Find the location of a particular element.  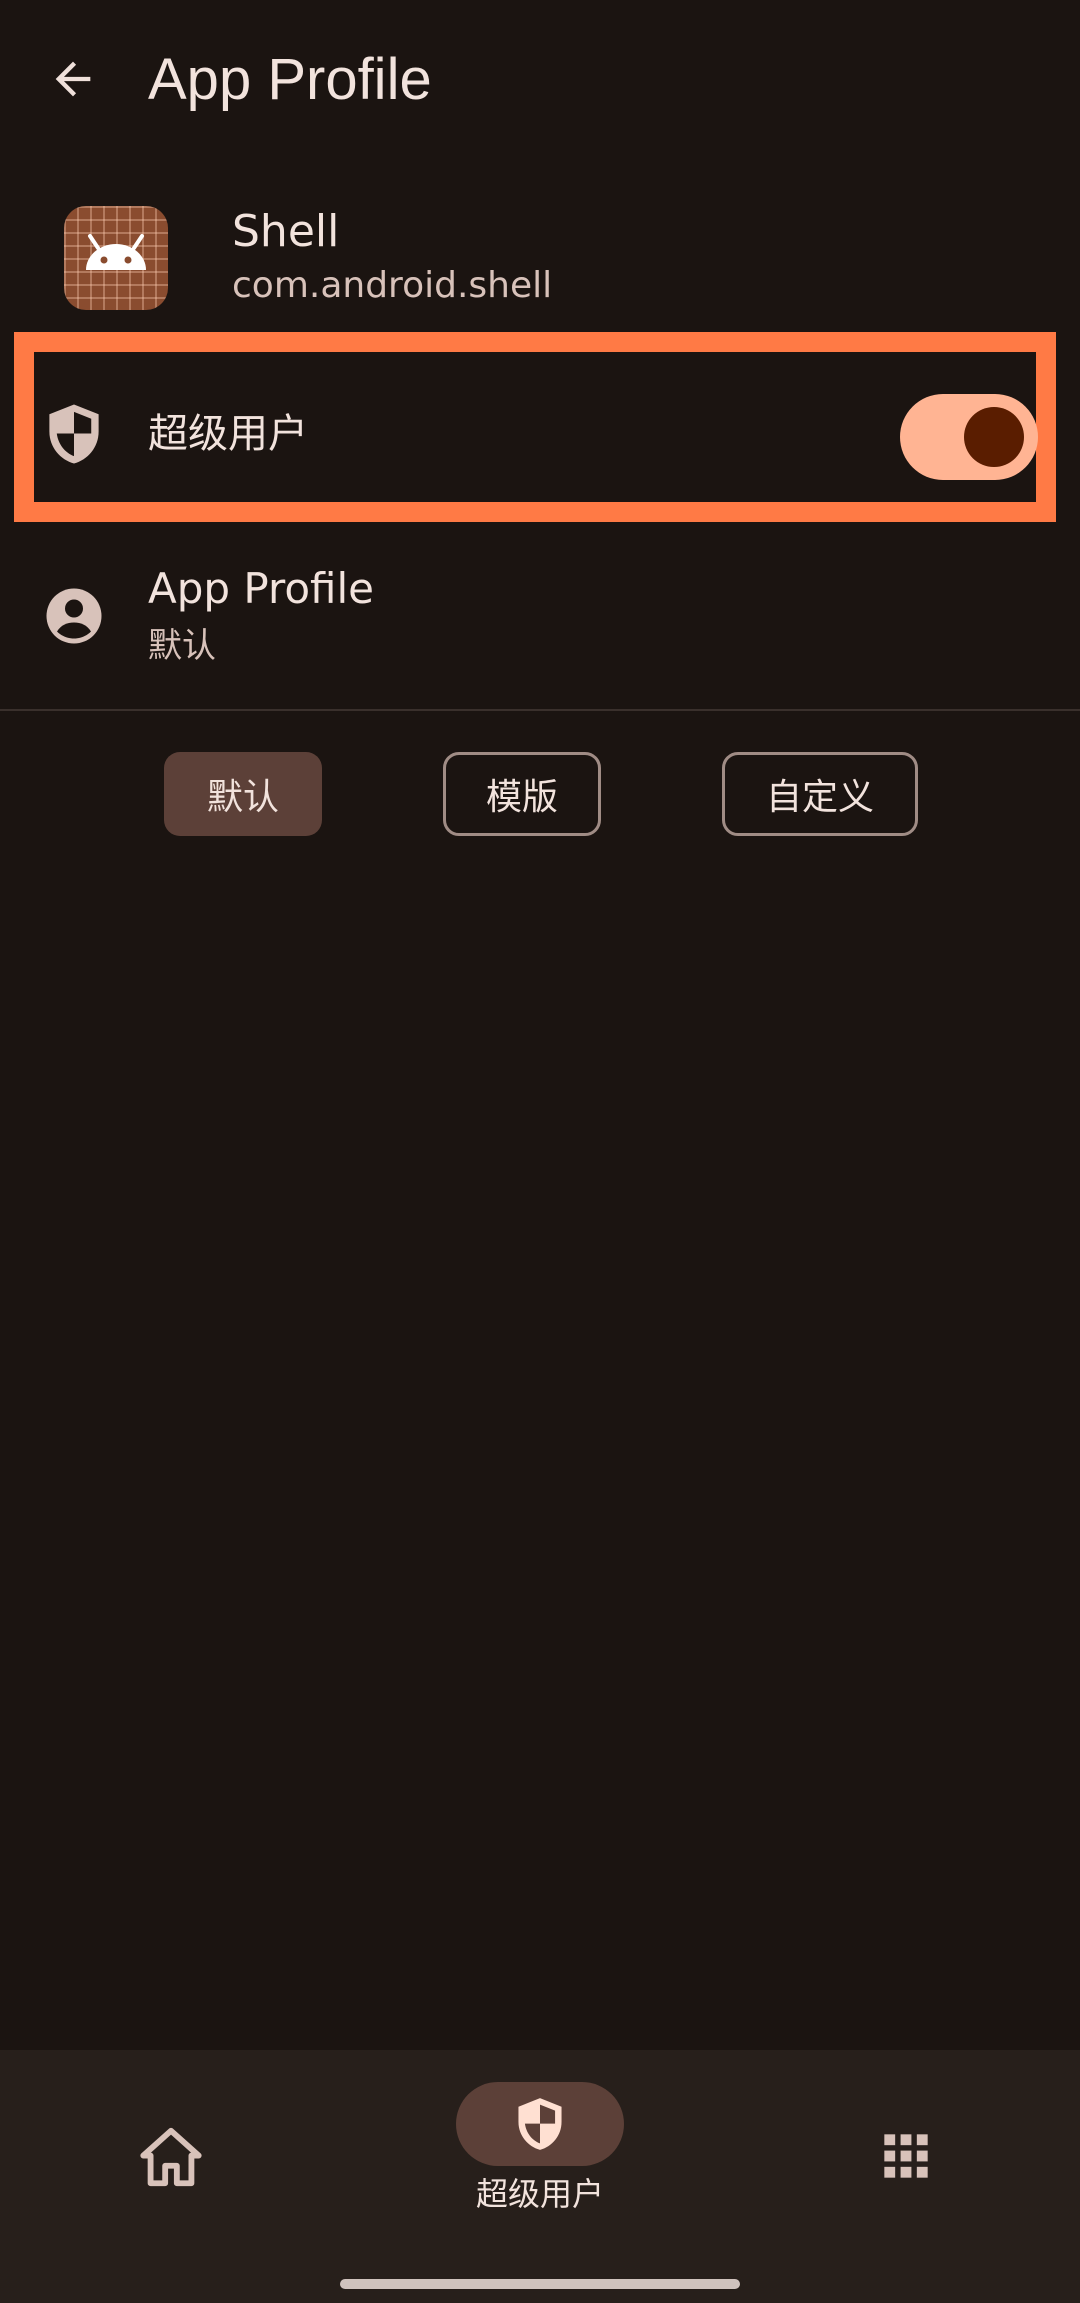

arrow-back-icon is located at coordinates (73, 79).